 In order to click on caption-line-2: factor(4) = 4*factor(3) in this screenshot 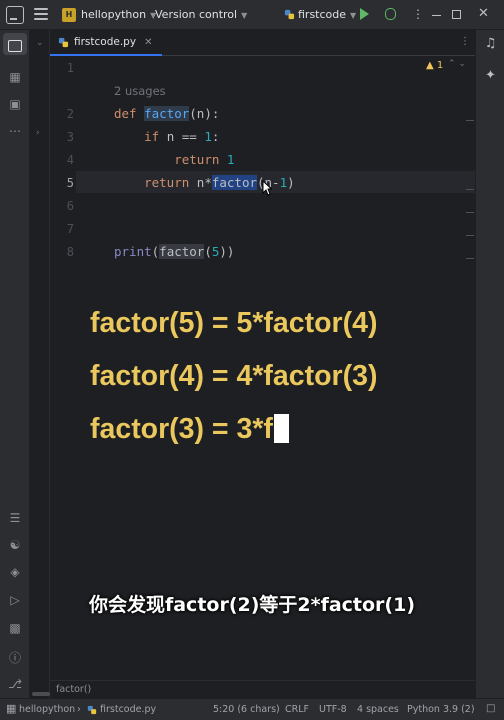, I will do `click(234, 376)`.